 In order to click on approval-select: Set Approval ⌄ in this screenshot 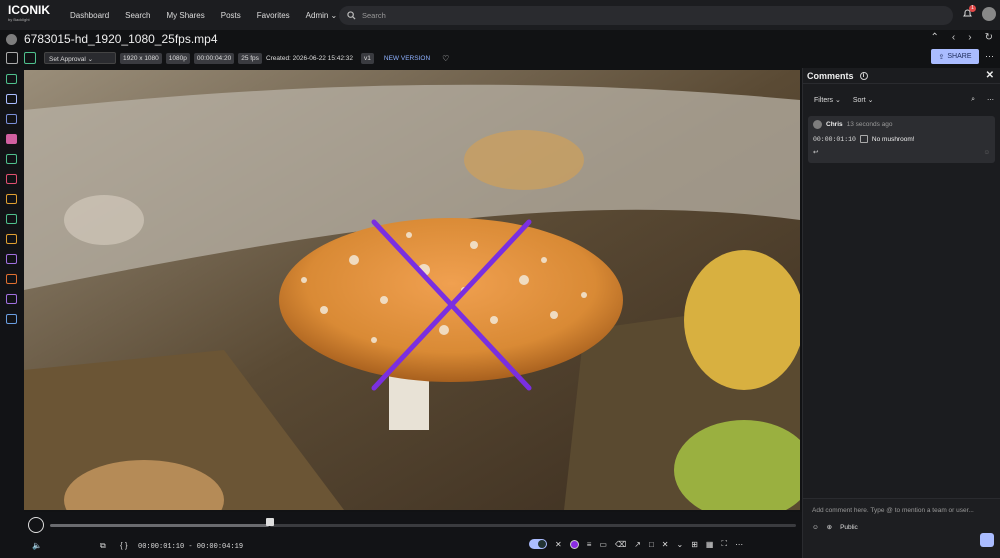, I will do `click(80, 58)`.